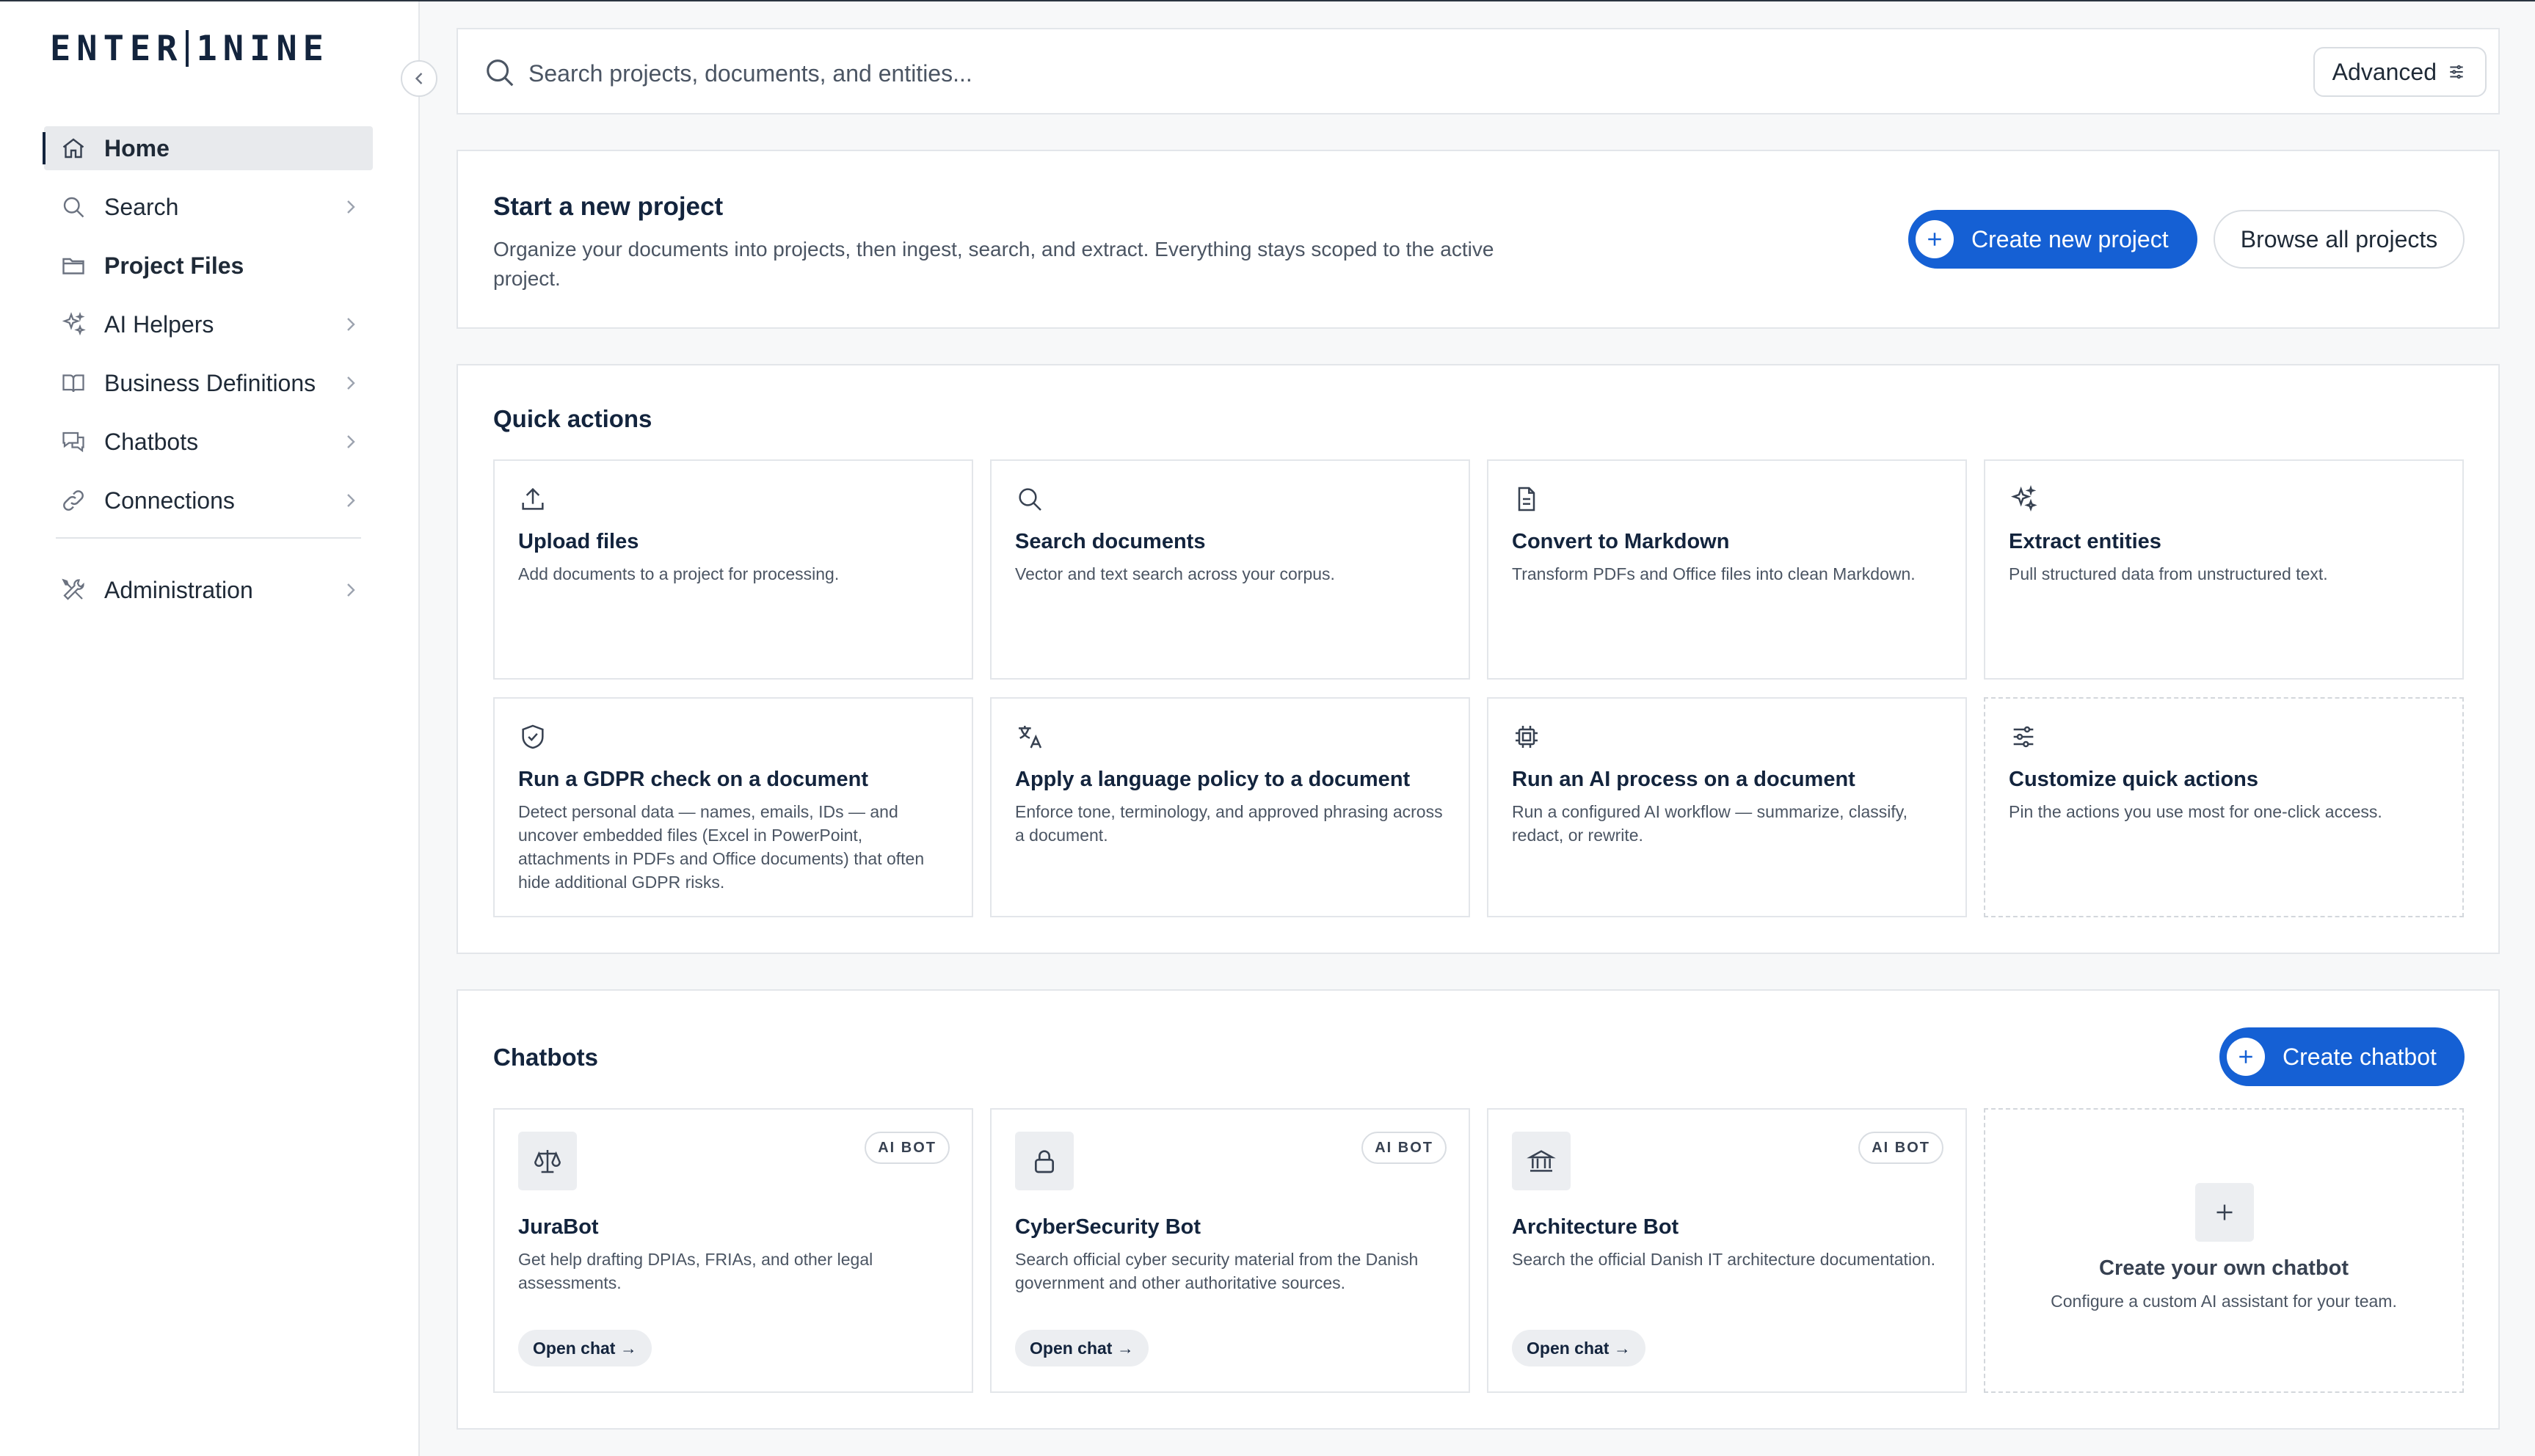 The width and height of the screenshot is (2535, 1456). I want to click on quick-action-title: Customize quick actions, so click(2134, 779).